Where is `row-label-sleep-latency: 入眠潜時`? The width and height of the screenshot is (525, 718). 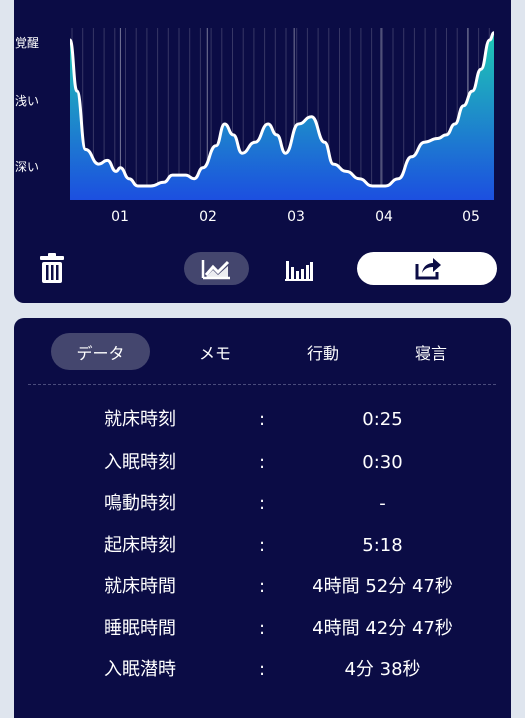 row-label-sleep-latency: 入眠潜時 is located at coordinates (140, 669).